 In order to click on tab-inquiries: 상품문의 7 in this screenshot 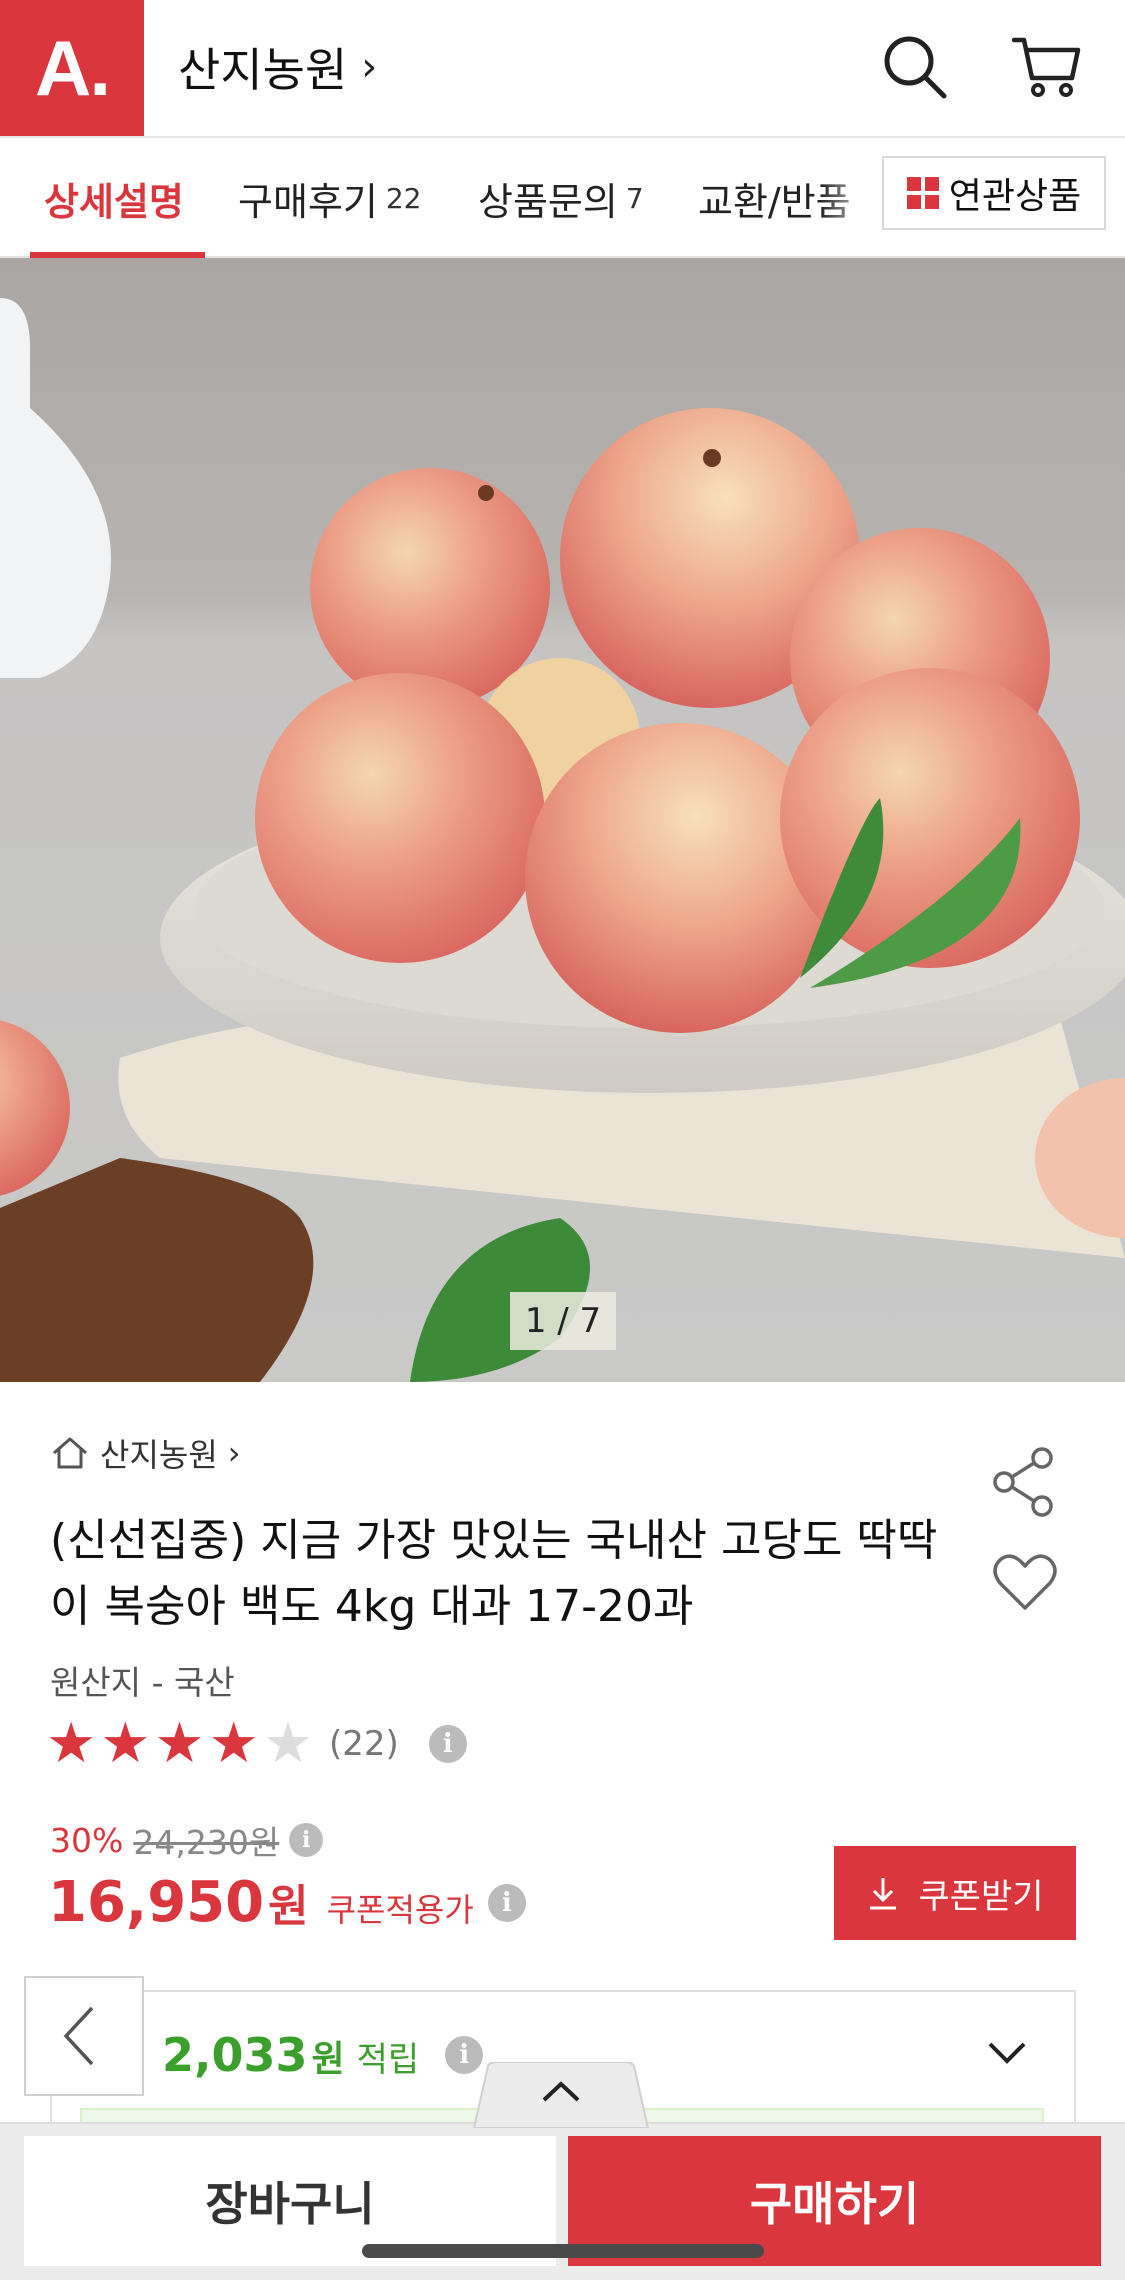, I will do `click(561, 198)`.